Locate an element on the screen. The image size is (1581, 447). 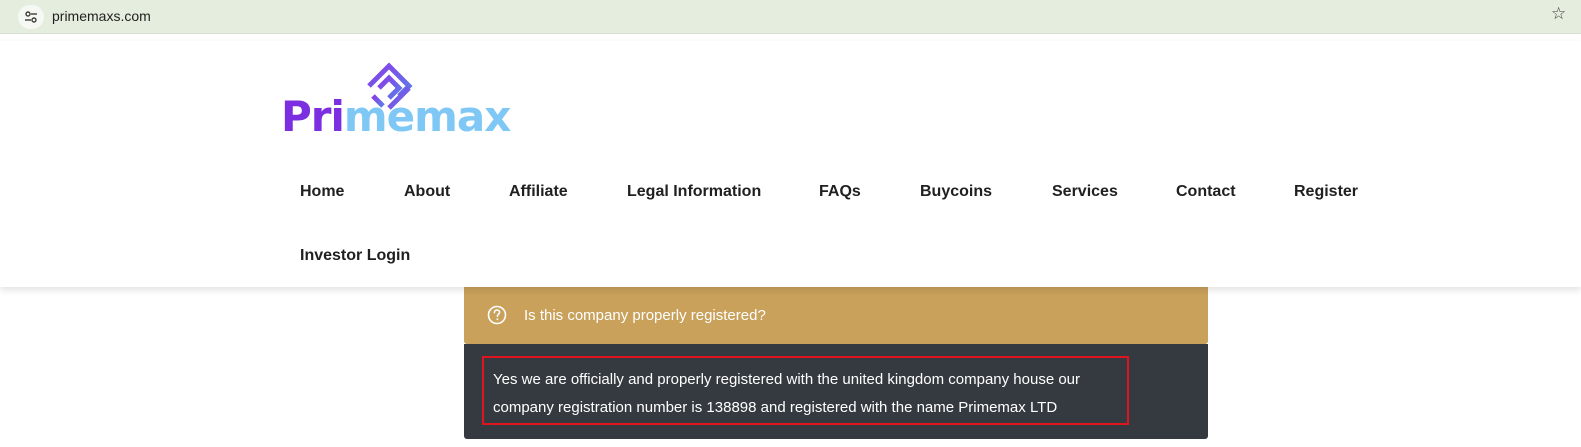
nav-contact: Contact is located at coordinates (1206, 192).